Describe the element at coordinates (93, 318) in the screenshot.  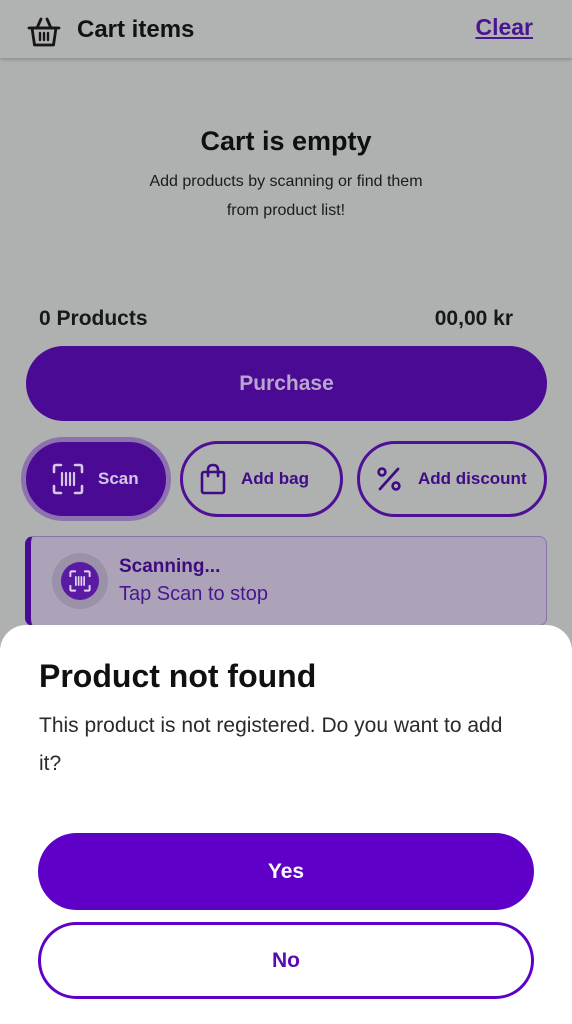
I see `products-count: 0 Products` at that location.